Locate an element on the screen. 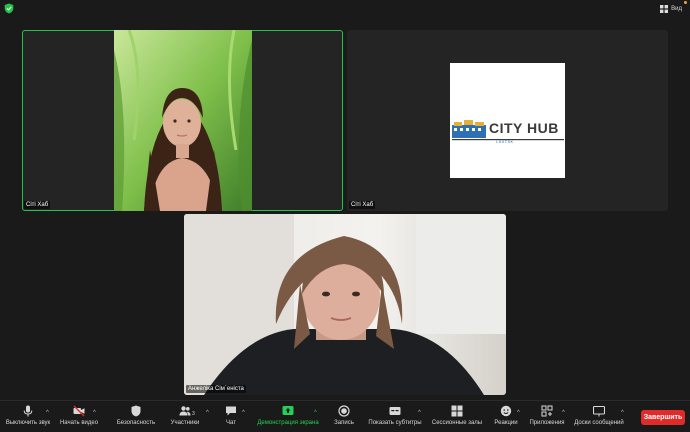  whiteboard-icon is located at coordinates (599, 411).